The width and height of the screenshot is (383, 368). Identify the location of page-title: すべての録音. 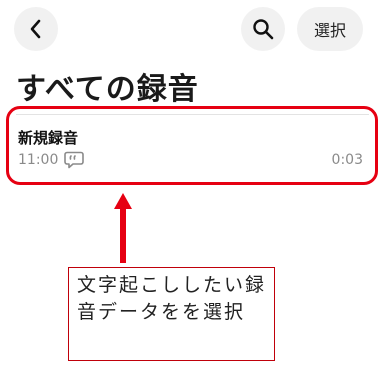
(107, 89).